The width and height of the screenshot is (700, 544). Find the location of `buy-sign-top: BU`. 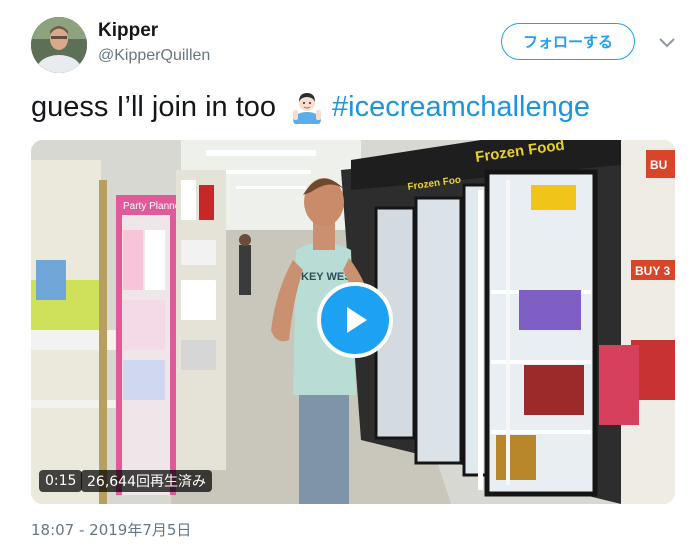

buy-sign-top: BU is located at coordinates (658, 165).